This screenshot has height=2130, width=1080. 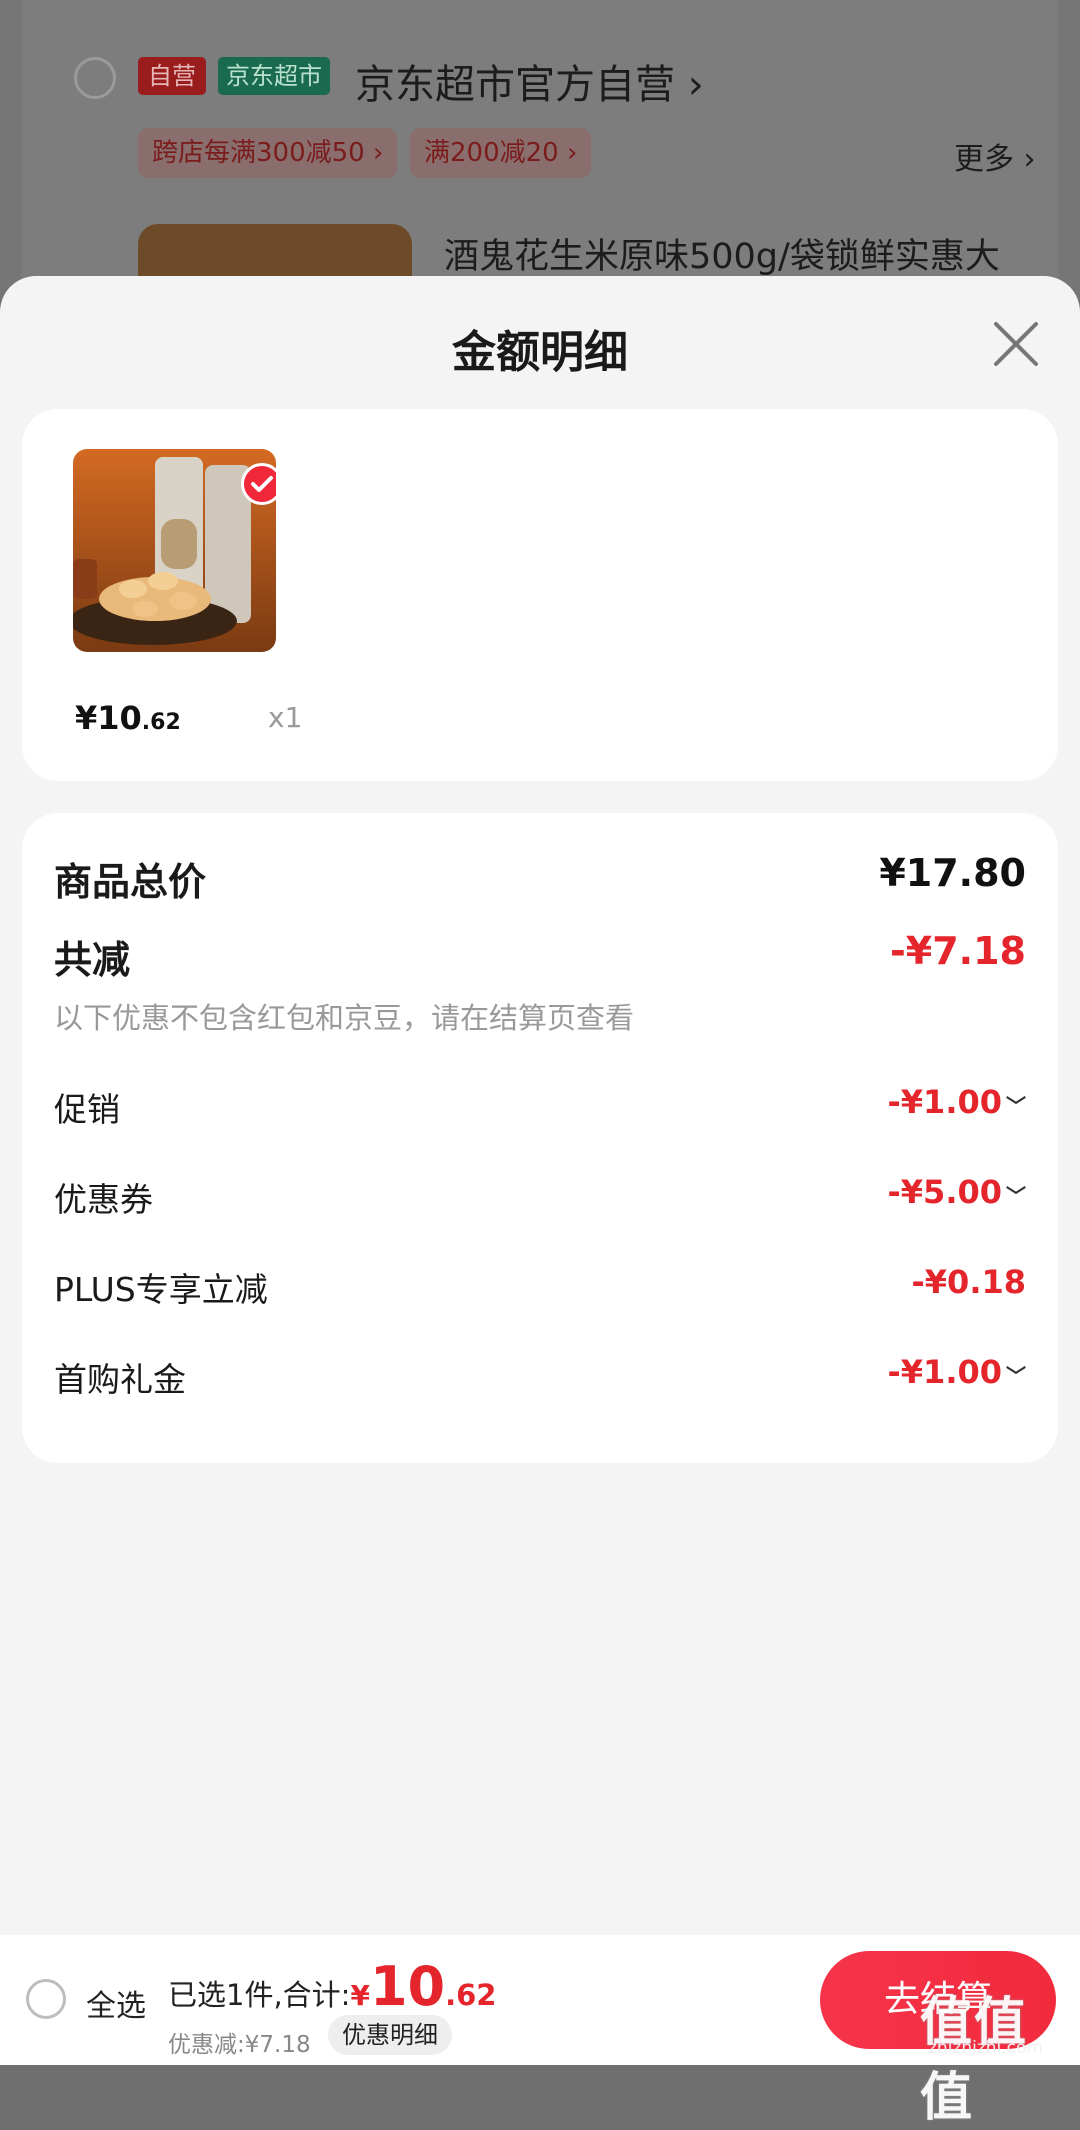 What do you see at coordinates (540, 352) in the screenshot?
I see `sheet-title: 金额明细` at bounding box center [540, 352].